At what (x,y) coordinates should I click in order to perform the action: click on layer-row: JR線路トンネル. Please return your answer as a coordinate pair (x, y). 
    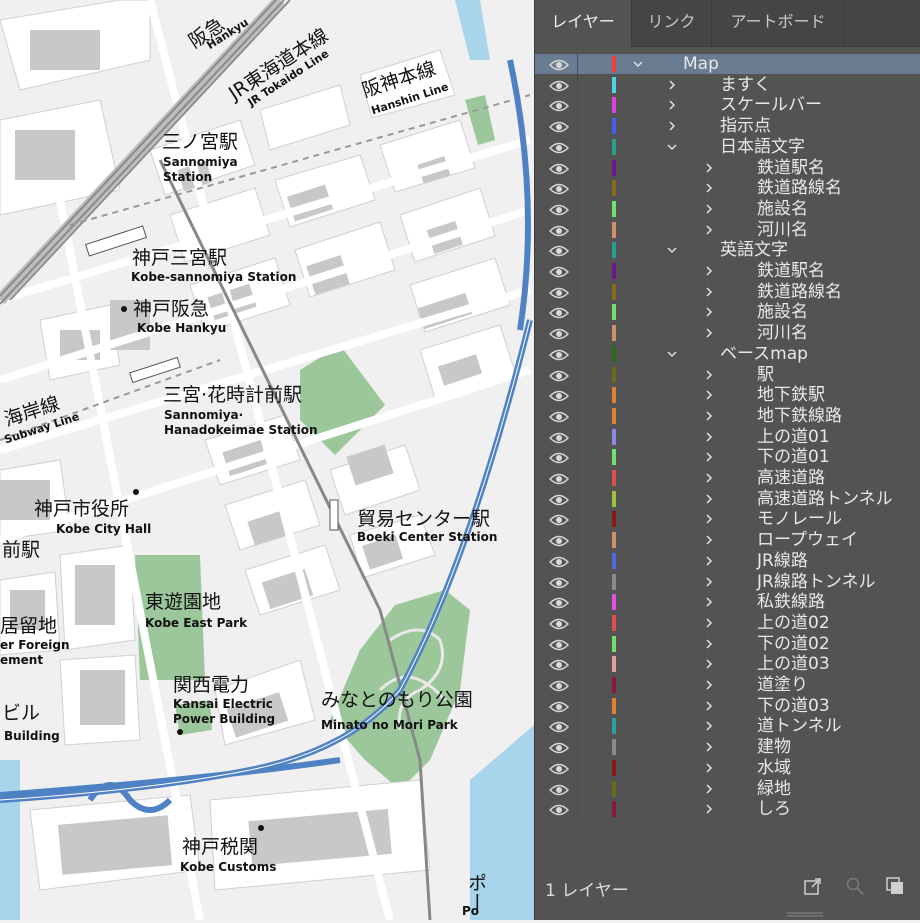
    Looking at the image, I should click on (727, 582).